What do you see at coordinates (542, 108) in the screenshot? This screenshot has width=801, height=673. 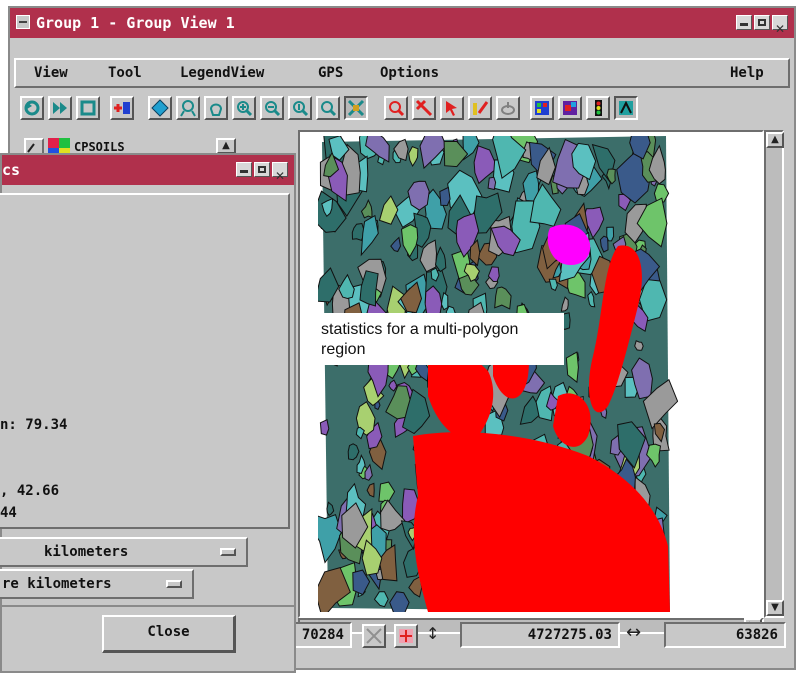 I see `legend-icon` at bounding box center [542, 108].